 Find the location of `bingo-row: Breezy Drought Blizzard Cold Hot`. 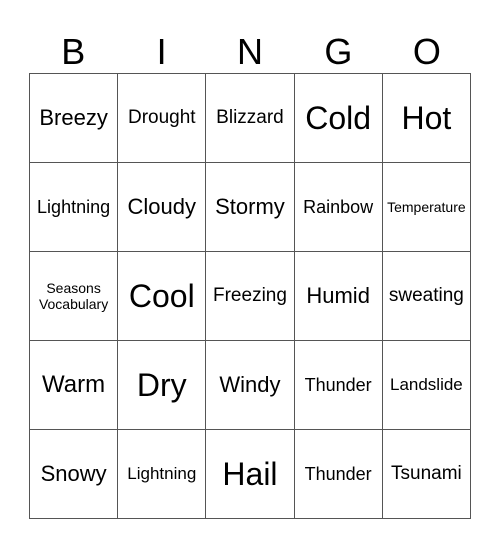

bingo-row: Breezy Drought Blizzard Cold Hot is located at coordinates (250, 118).